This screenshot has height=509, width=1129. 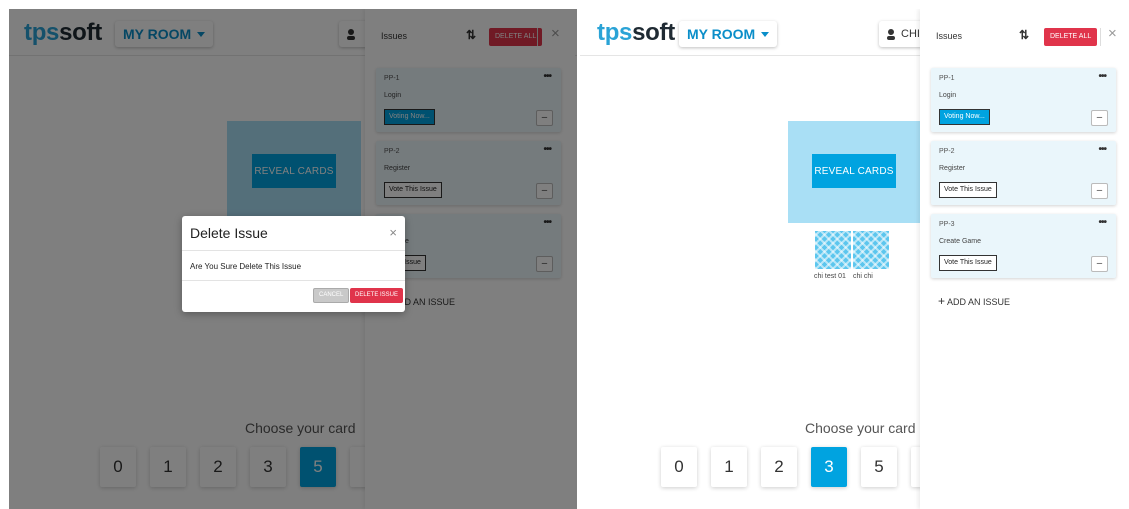 What do you see at coordinates (765, 34) in the screenshot?
I see `caret-down-icon` at bounding box center [765, 34].